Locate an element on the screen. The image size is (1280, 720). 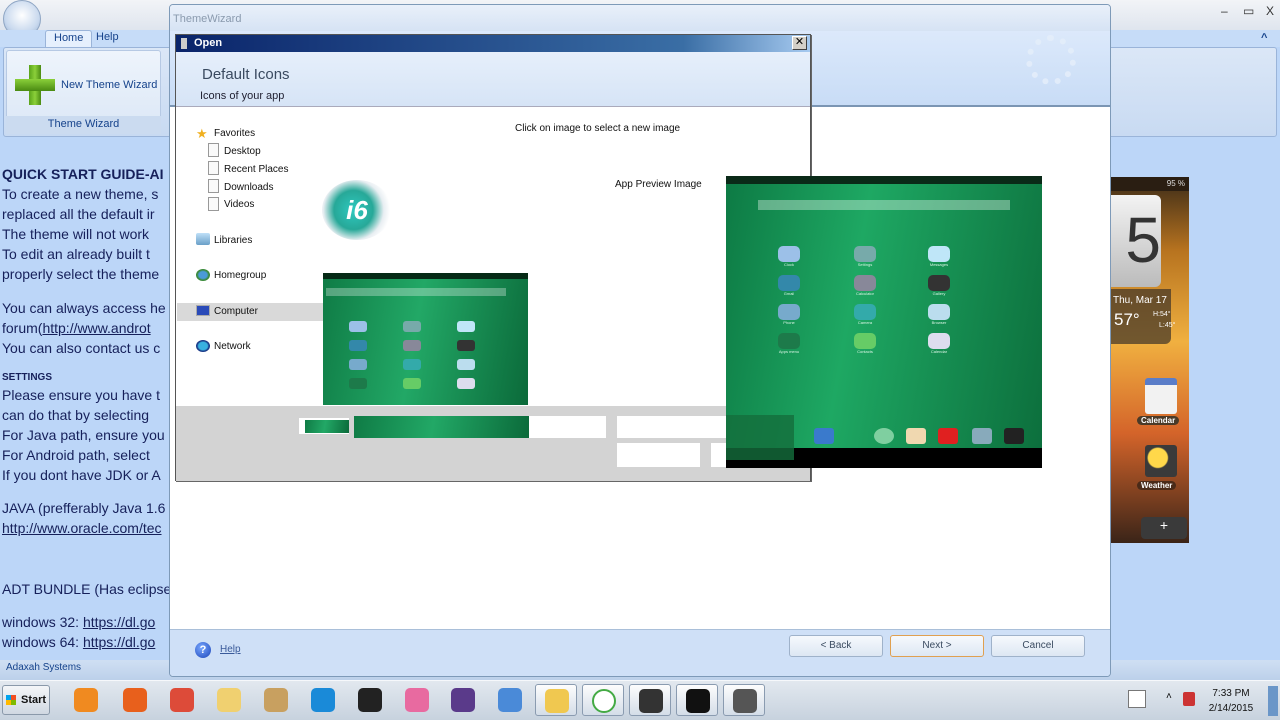
tray-app-icon is located at coordinates (1189, 699).